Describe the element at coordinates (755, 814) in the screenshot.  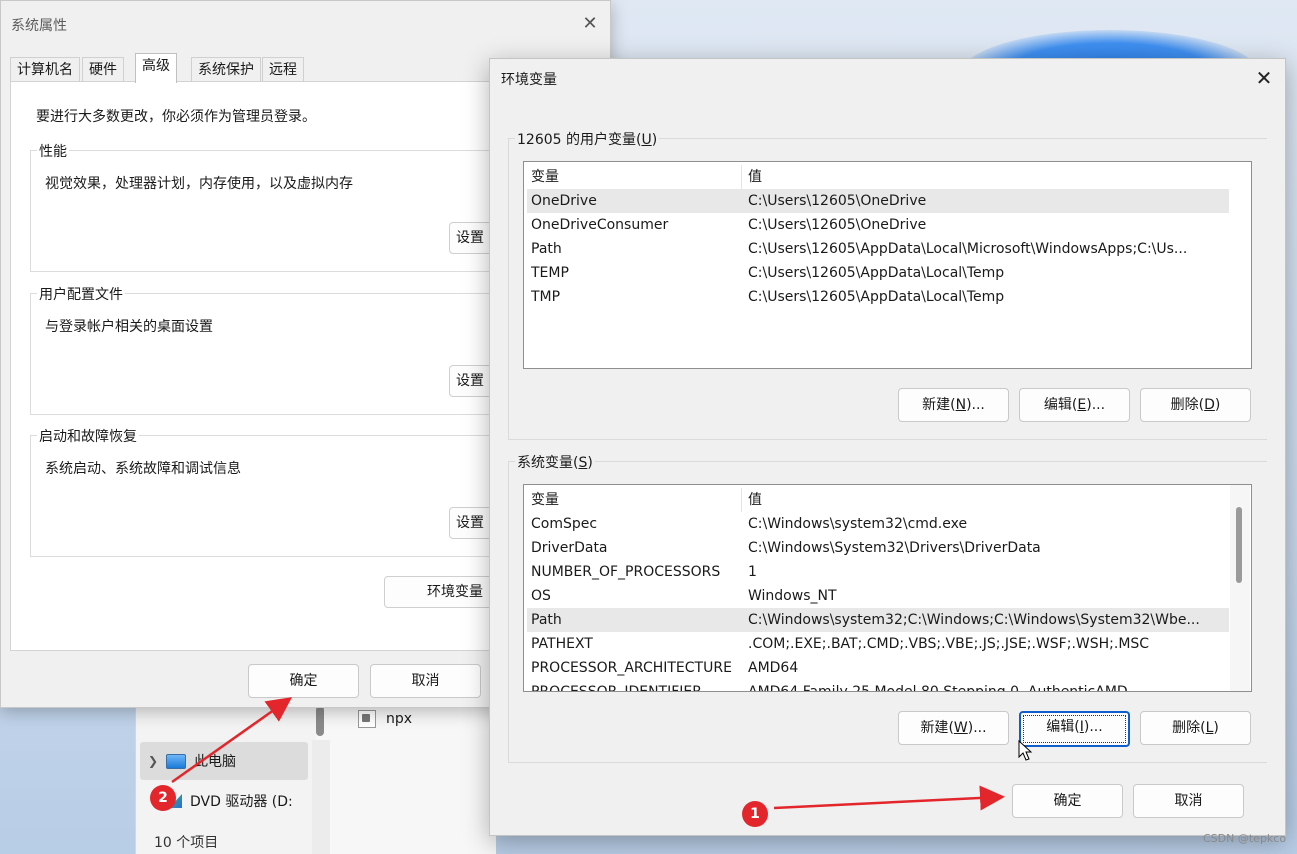
I see `annotation-marker-1: 1` at that location.